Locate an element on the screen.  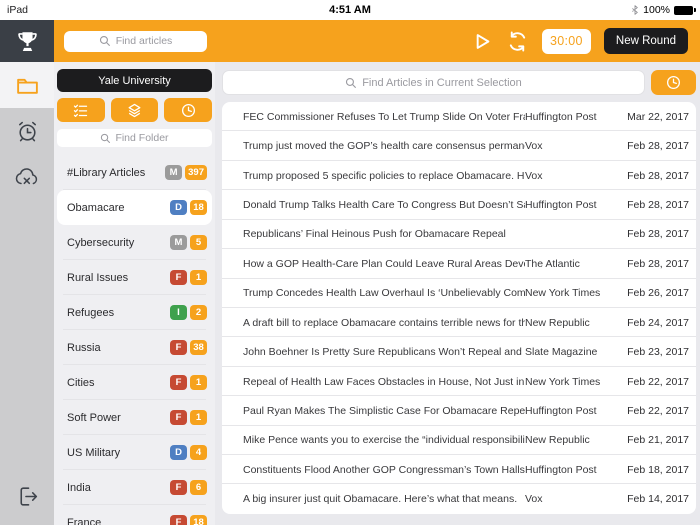
clock-icon is located at coordinates (673, 82).